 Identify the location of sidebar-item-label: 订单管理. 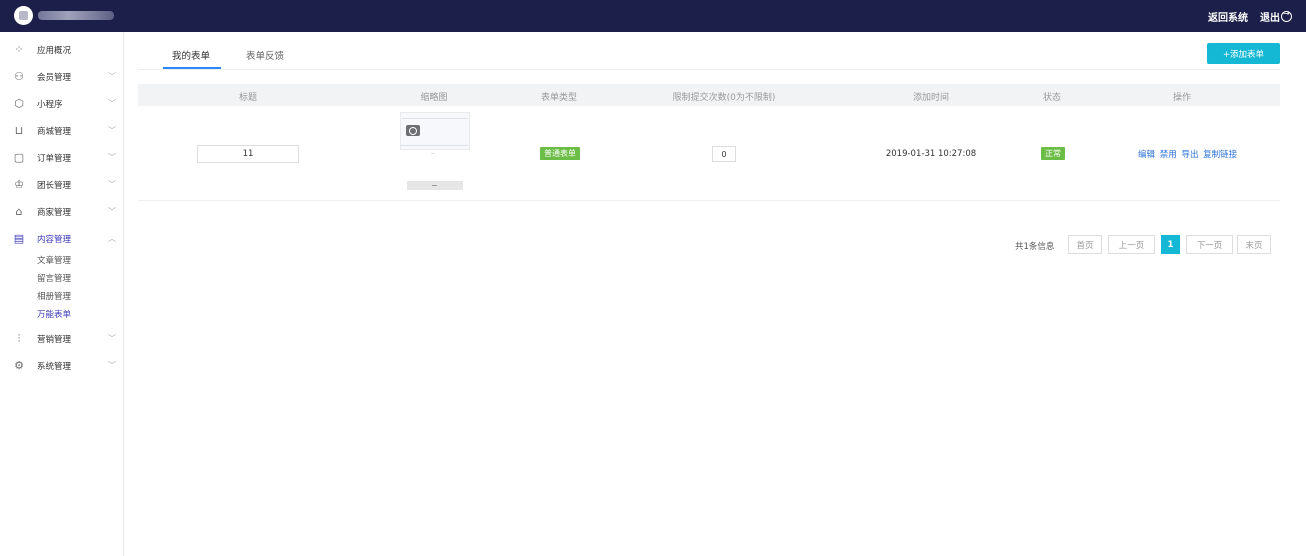
(54, 158).